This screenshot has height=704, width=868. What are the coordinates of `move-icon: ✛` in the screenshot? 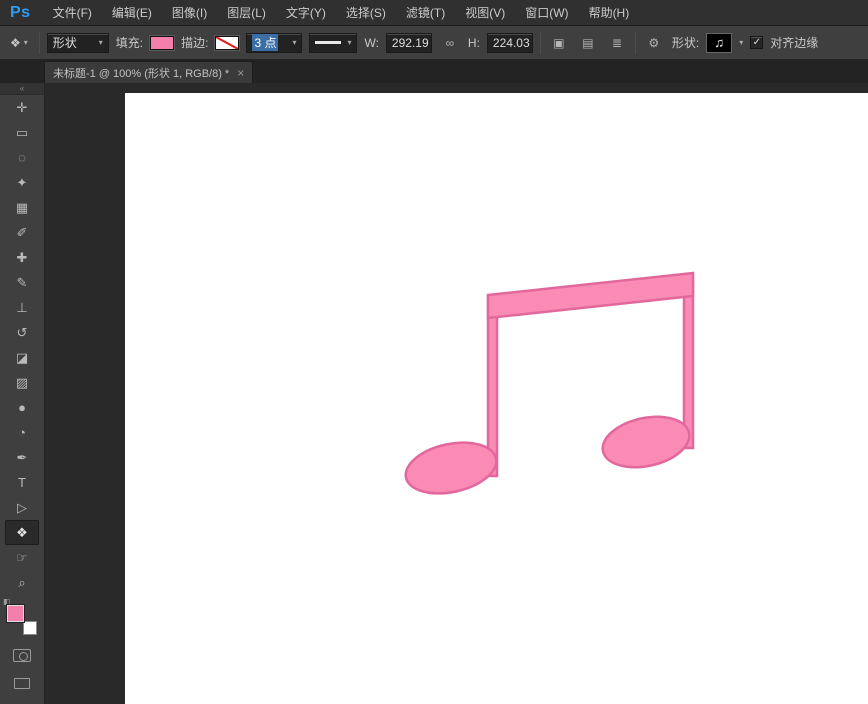 It's located at (22, 107).